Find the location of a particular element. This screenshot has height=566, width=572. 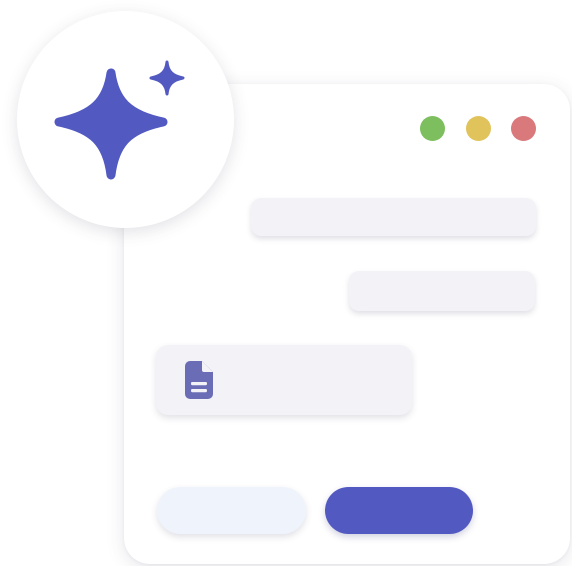

window-control-red is located at coordinates (523, 128).